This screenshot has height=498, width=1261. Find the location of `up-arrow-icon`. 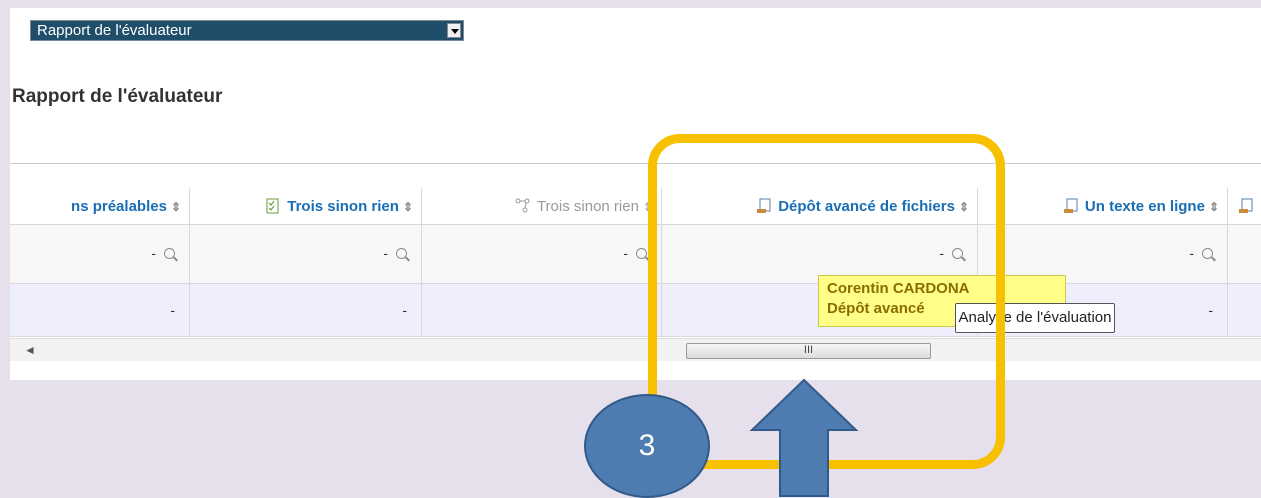

up-arrow-icon is located at coordinates (804, 437).